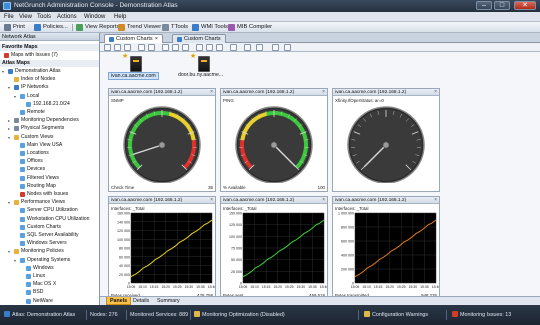 Image resolution: width=540 pixels, height=325 pixels. Describe the element at coordinates (255, 27) in the screenshot. I see `mib-compiler-label: MIB Compiler` at that location.